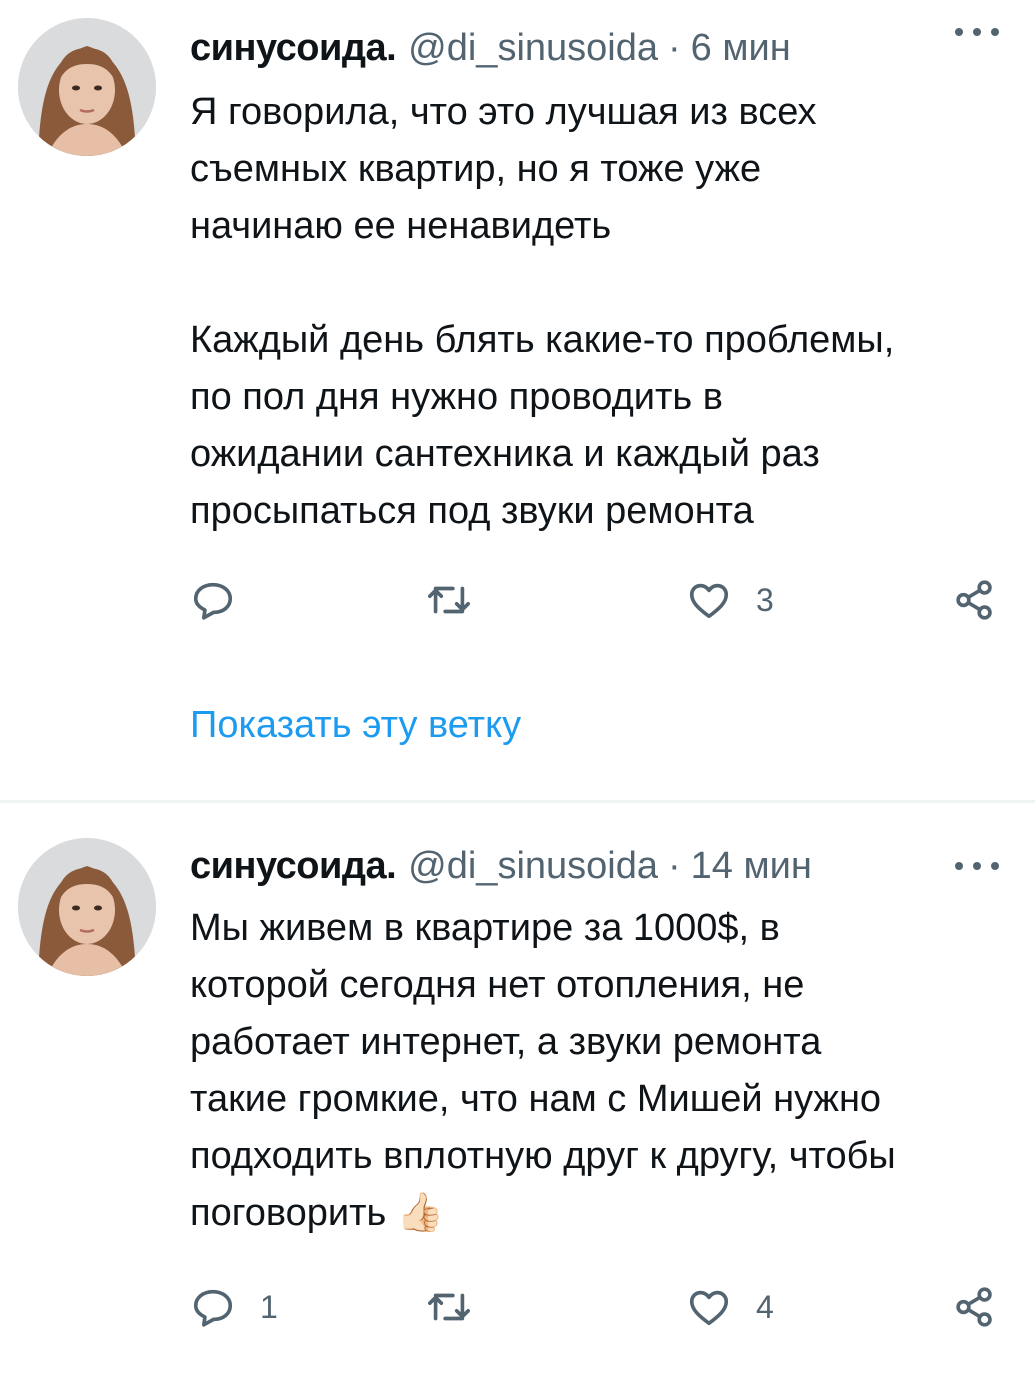  Describe the element at coordinates (765, 1306) in the screenshot. I see `like-count: 4` at that location.